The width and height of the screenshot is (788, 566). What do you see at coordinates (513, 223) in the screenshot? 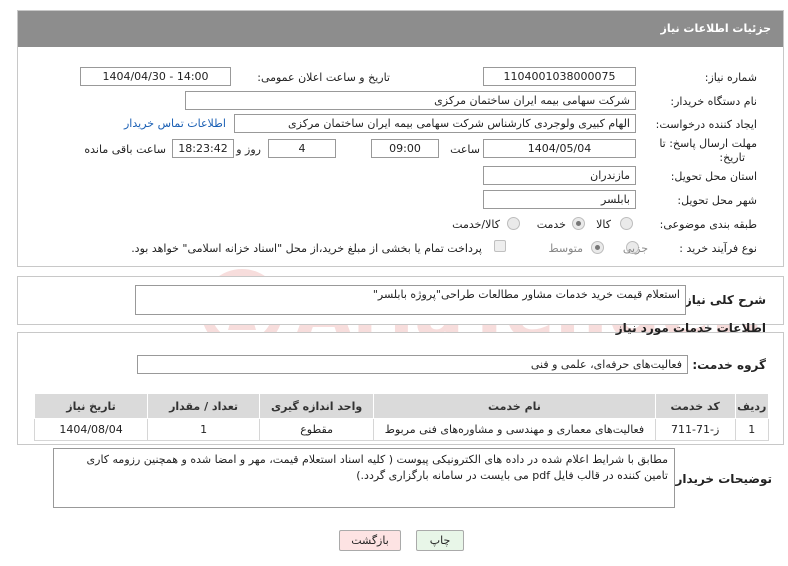
I see `category-radio-goods-service` at bounding box center [513, 223].